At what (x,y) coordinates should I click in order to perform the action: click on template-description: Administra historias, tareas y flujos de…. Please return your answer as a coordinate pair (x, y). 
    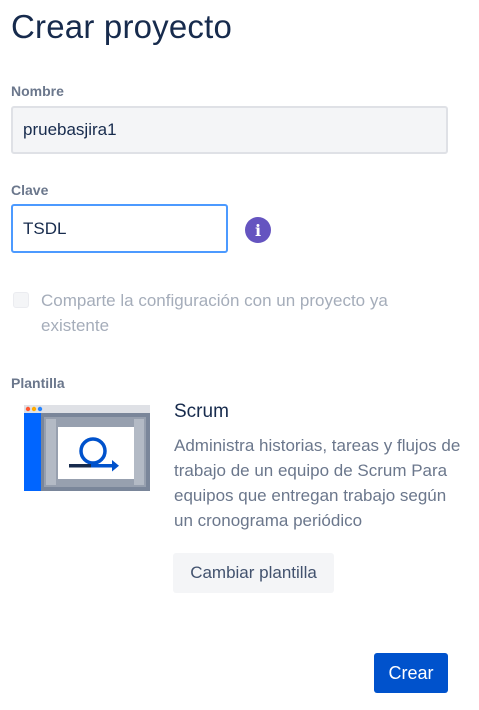
    Looking at the image, I should click on (317, 483).